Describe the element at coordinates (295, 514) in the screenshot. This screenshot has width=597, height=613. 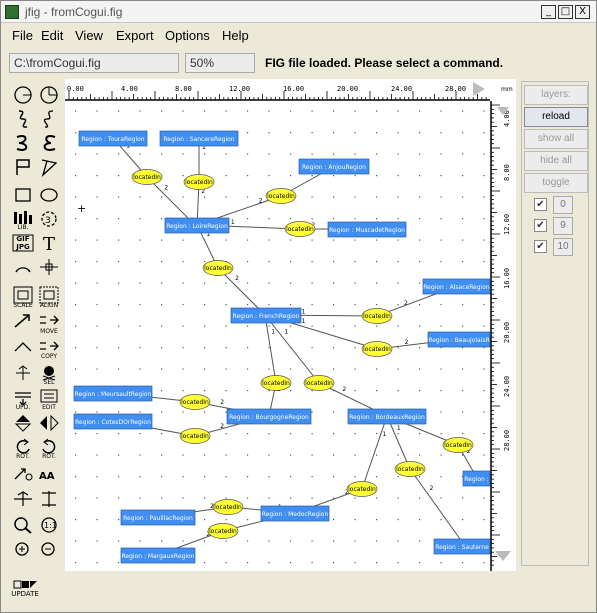
I see `region-label: Region : MedocRegion` at that location.